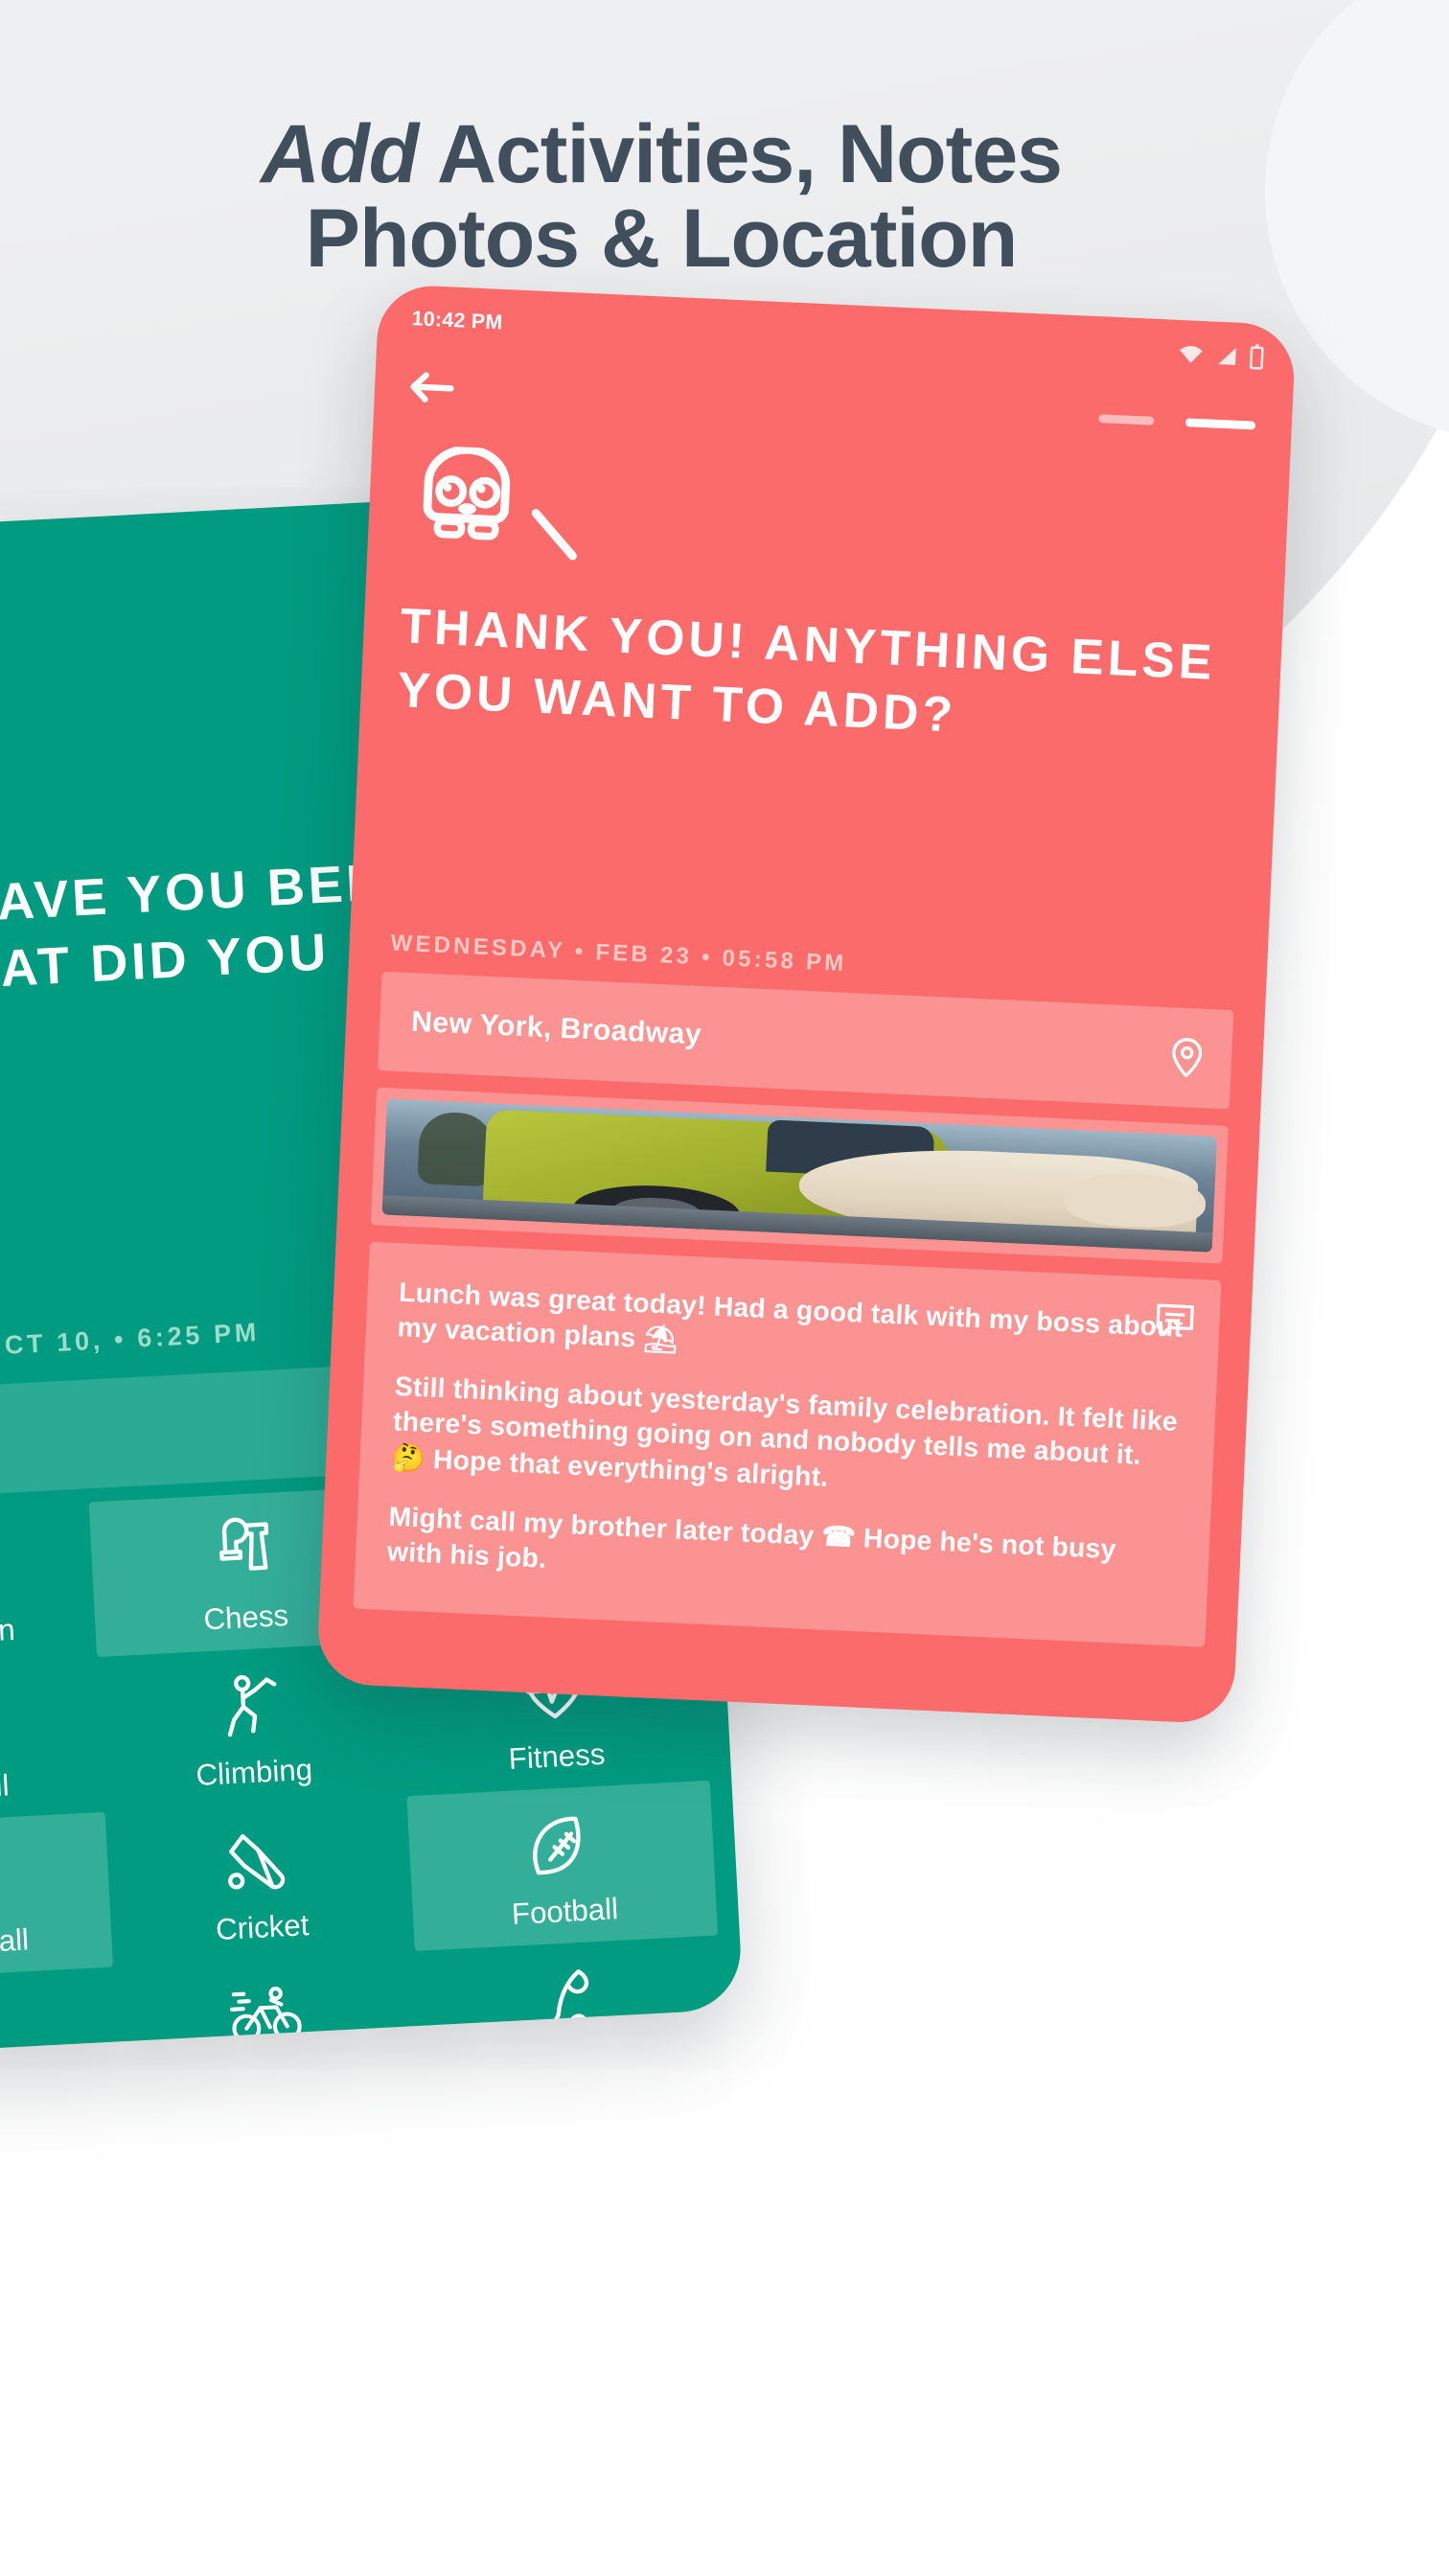 This screenshot has height=2576, width=1449. I want to click on sport-item-football: Football, so click(562, 1865).